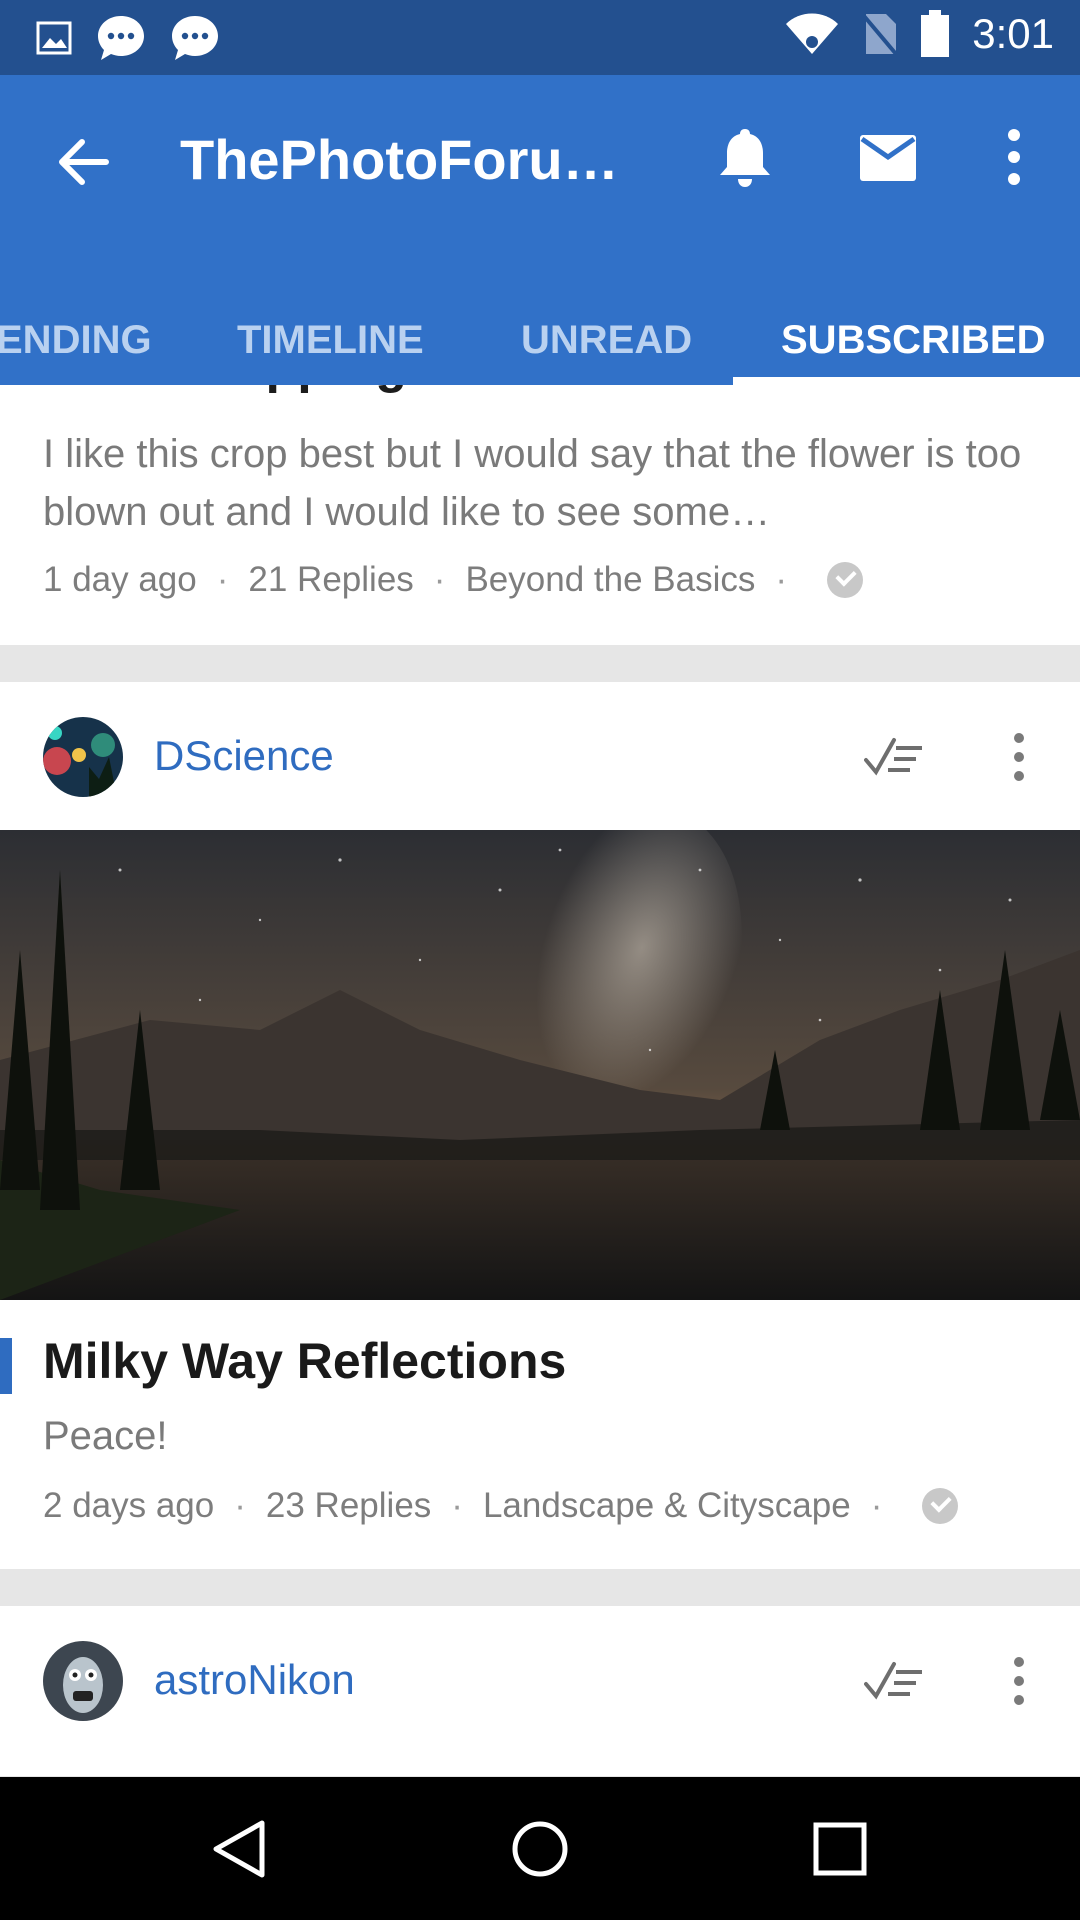  I want to click on author-name: DScience, so click(244, 756).